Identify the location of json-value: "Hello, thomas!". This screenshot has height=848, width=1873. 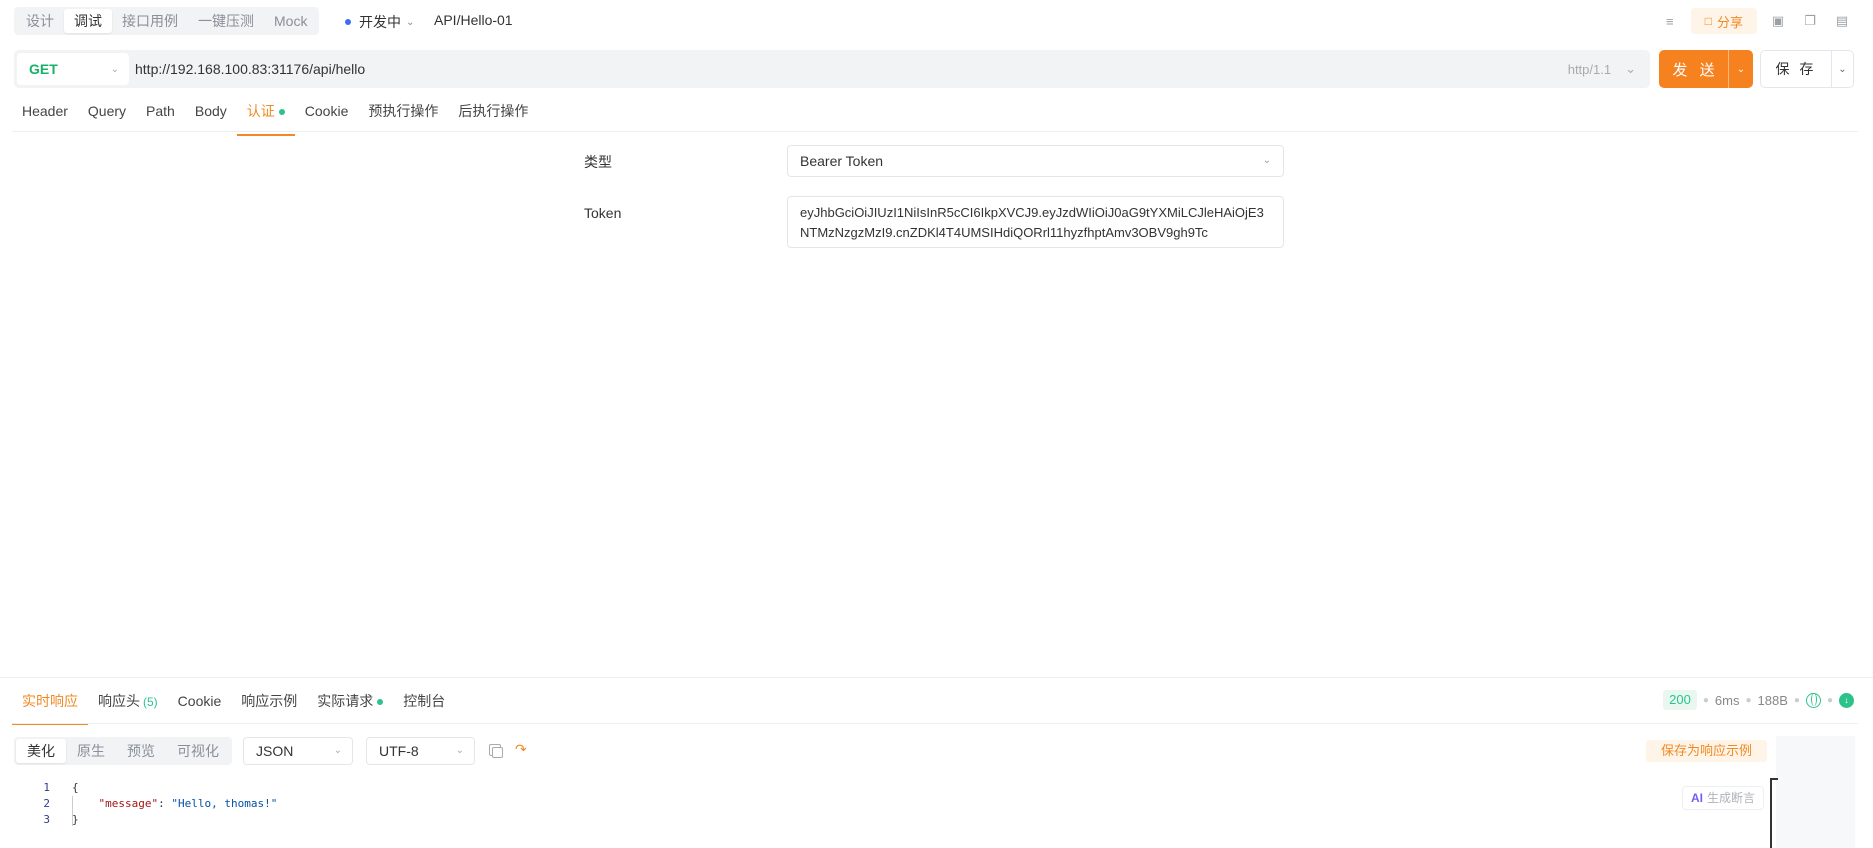
(224, 803).